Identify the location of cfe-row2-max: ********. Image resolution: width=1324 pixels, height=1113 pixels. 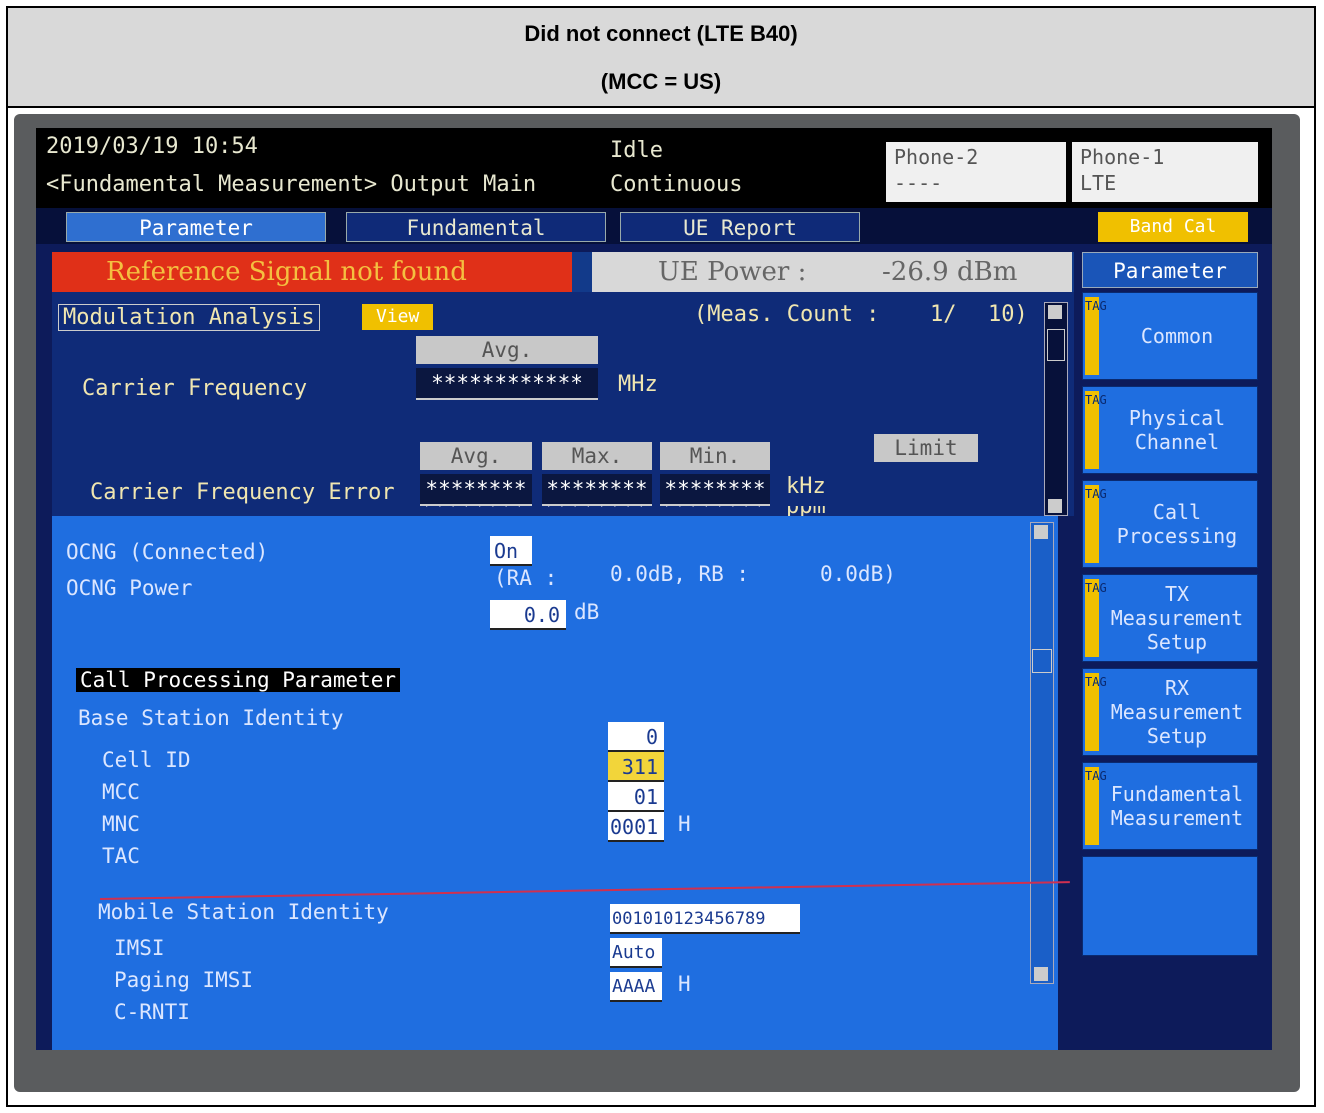
(595, 511).